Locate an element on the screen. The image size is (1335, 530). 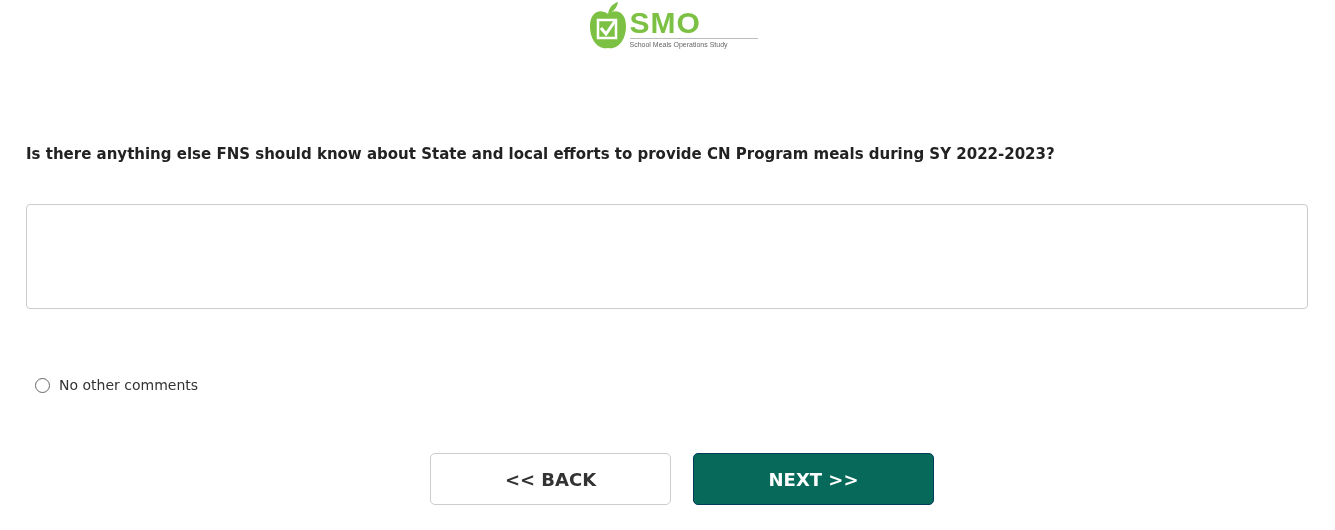
option-label: No other comments is located at coordinates (129, 385).